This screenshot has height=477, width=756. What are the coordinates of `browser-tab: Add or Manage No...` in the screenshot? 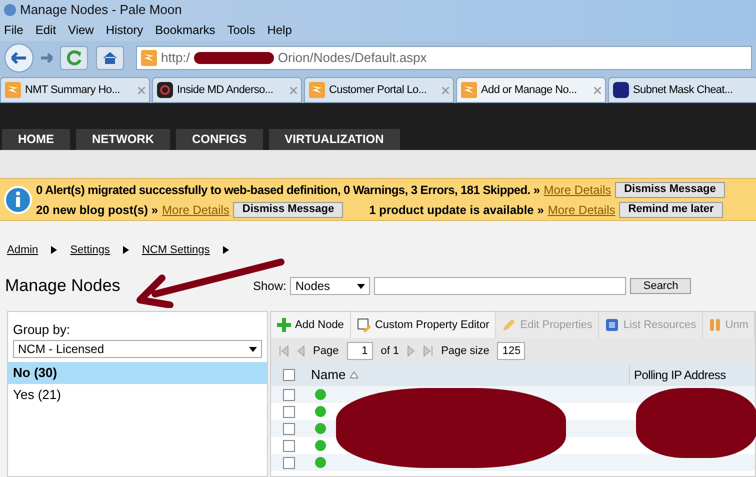 It's located at (531, 90).